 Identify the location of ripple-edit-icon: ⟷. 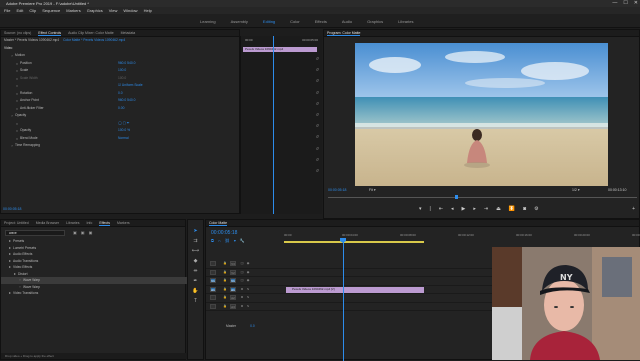
(195, 251).